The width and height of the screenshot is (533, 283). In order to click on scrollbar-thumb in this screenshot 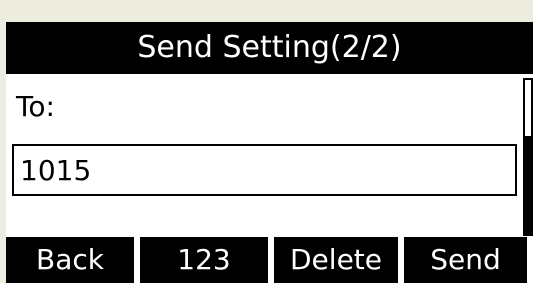, I will do `click(528, 185)`.